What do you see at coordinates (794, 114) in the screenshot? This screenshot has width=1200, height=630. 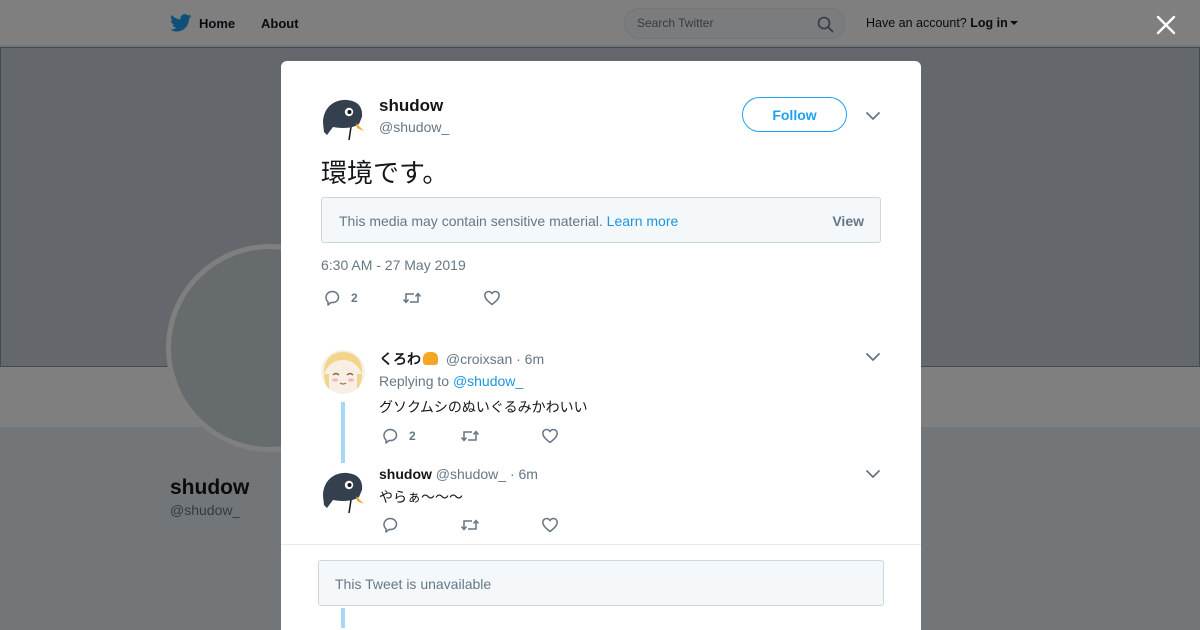 I see `follow-button: Follow` at bounding box center [794, 114].